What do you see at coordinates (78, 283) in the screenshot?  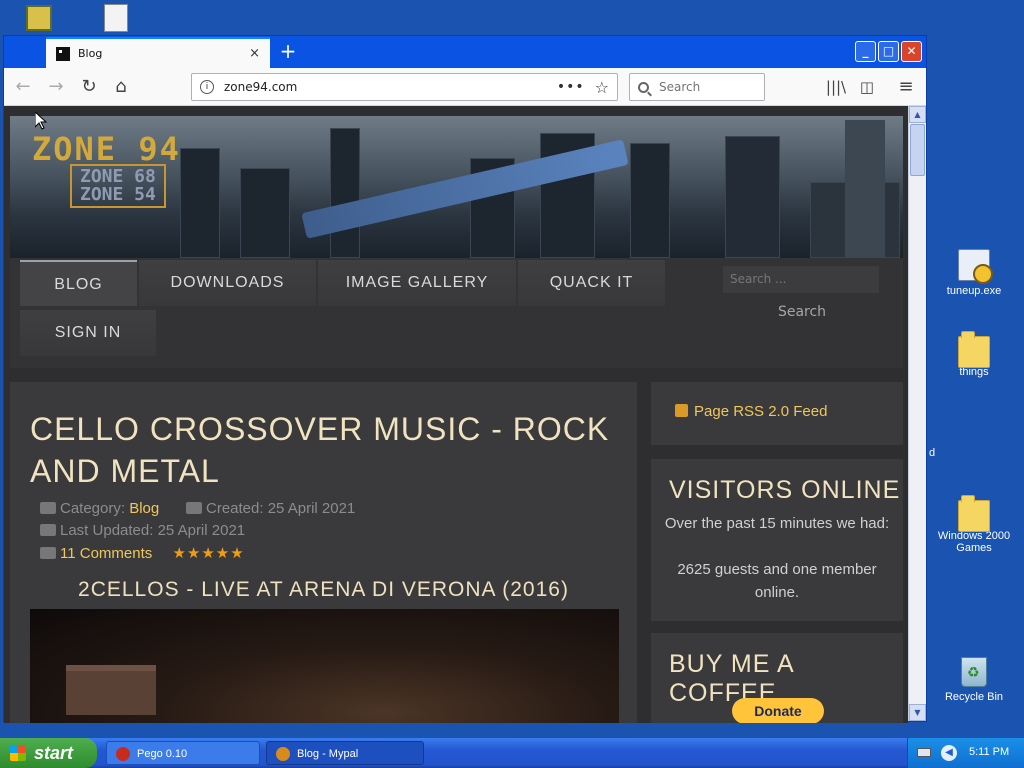 I see `menu-item-blog: BLOG` at bounding box center [78, 283].